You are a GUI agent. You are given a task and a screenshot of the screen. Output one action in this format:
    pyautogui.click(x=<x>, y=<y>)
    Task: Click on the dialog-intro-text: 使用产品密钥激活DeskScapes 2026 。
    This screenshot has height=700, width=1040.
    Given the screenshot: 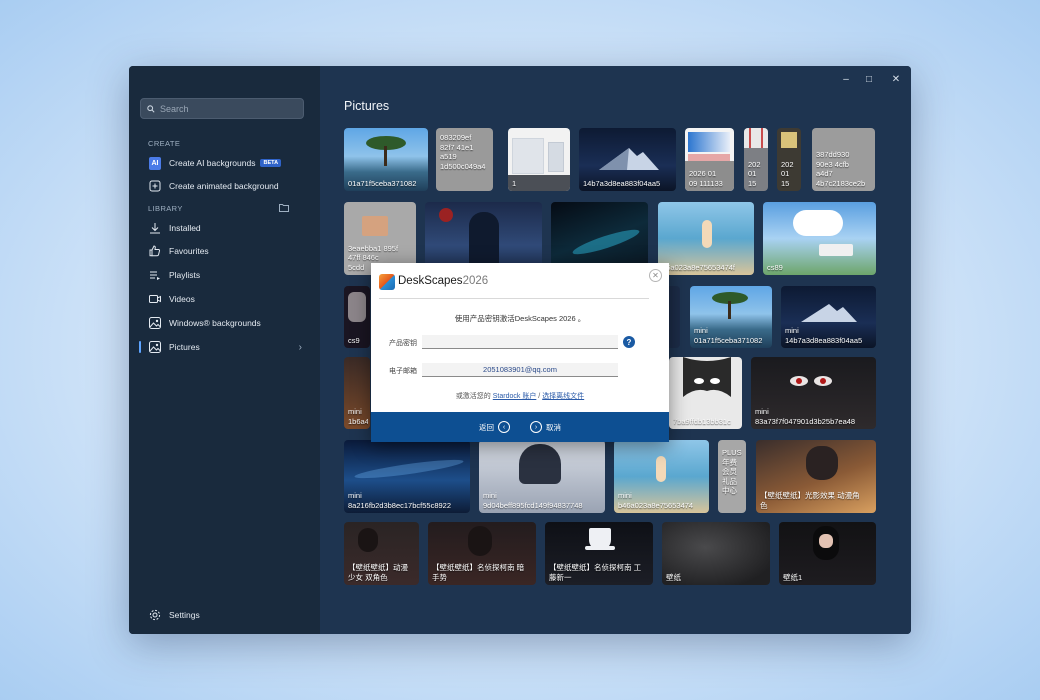 What is the action you would take?
    pyautogui.click(x=520, y=318)
    